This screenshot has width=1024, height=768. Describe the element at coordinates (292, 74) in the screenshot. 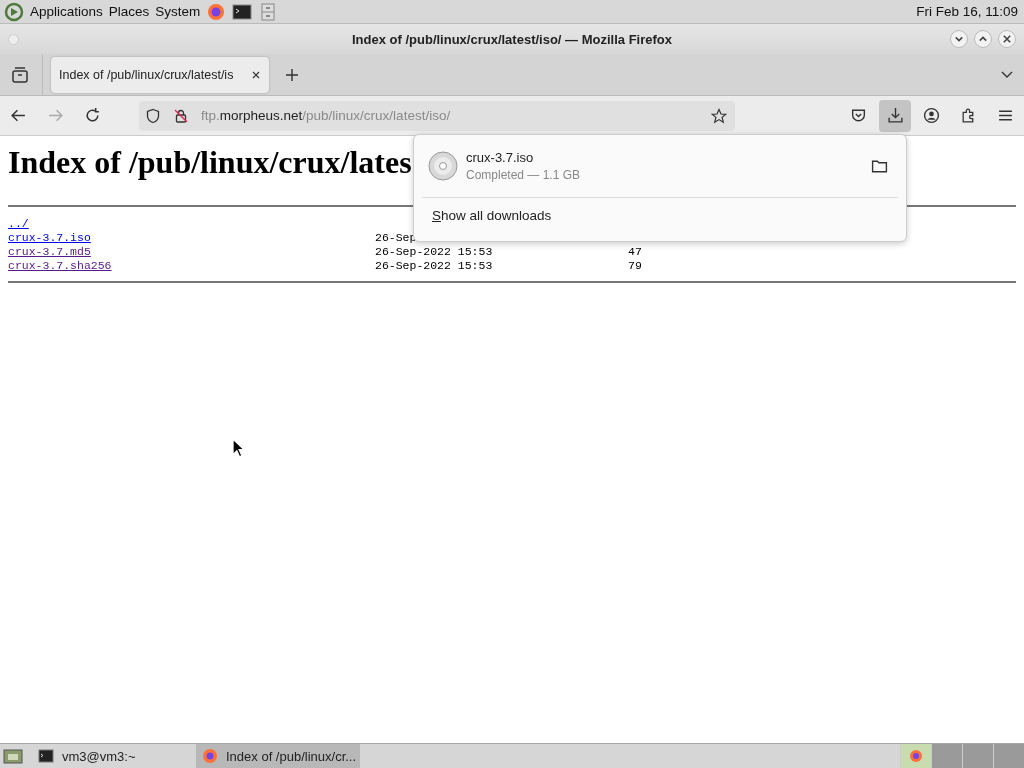

I see `new-tab-icon` at that location.